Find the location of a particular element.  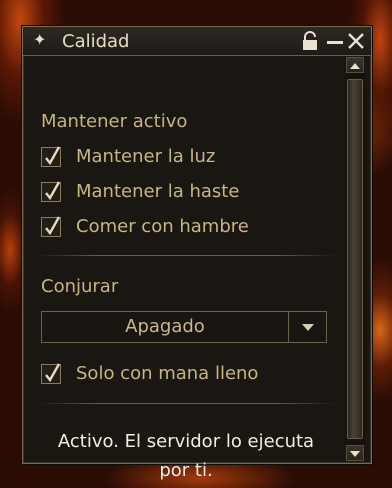

full-mana-option: Solo con mana lleno is located at coordinates (149, 374).